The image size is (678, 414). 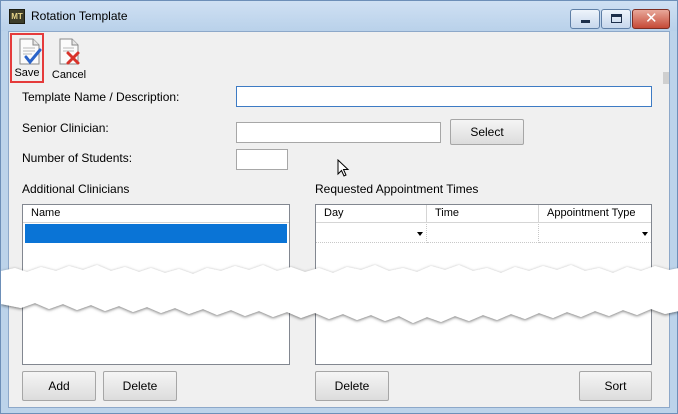 I want to click on selected-row, so click(x=156, y=233).